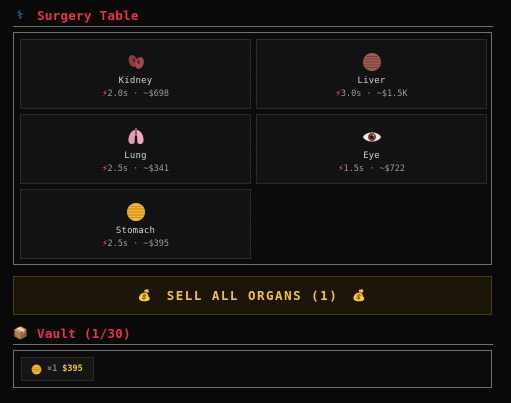 The height and width of the screenshot is (403, 511). I want to click on organ-name: Kidney, so click(135, 81).